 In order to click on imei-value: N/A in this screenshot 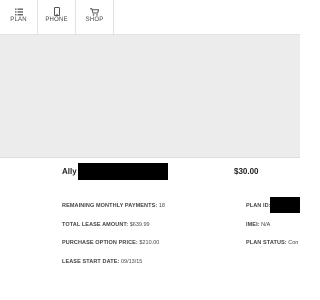, I will do `click(266, 225)`.